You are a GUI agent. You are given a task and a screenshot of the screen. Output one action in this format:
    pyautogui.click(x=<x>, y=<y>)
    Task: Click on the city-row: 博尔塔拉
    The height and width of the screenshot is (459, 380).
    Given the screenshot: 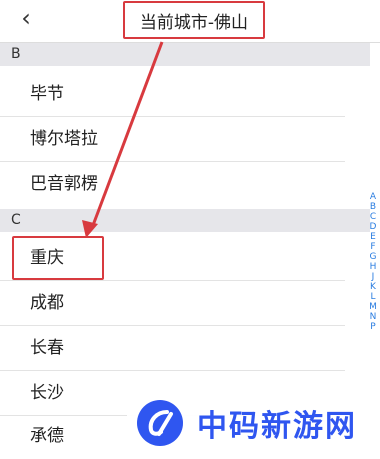 What is the action you would take?
    pyautogui.click(x=172, y=139)
    